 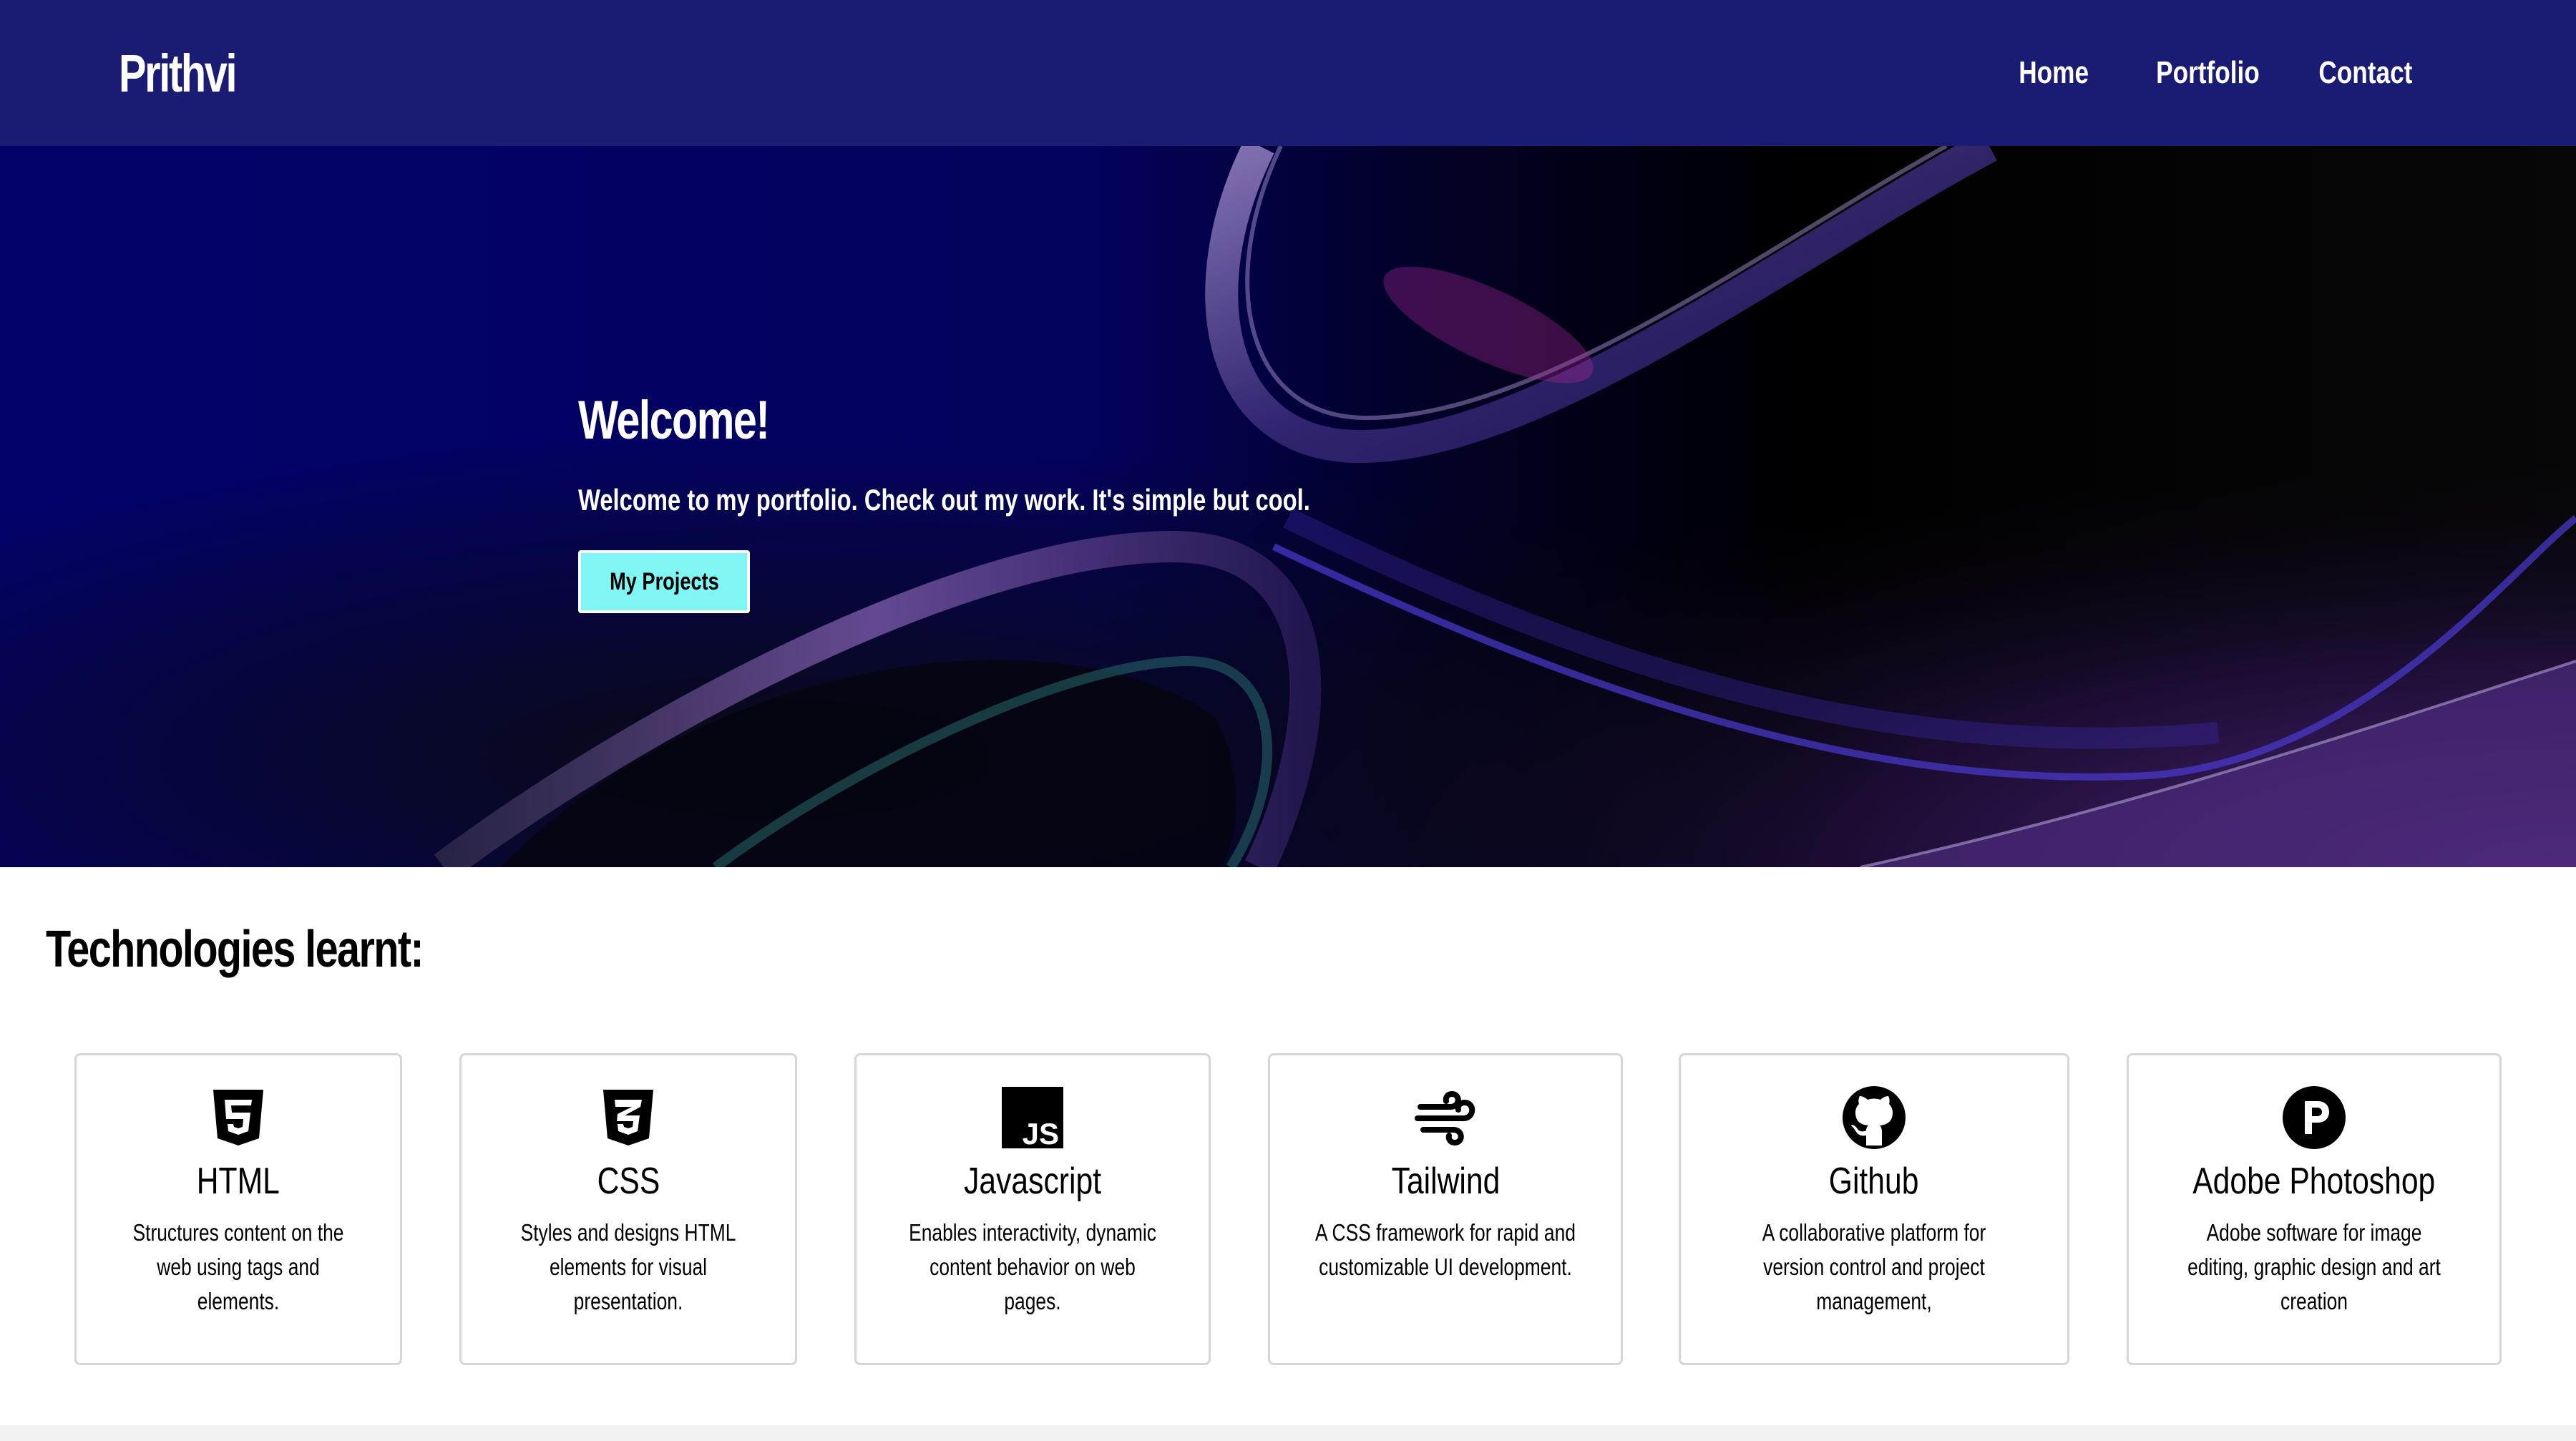 What do you see at coordinates (2314, 1117) in the screenshot?
I see `photoshop-p-icon` at bounding box center [2314, 1117].